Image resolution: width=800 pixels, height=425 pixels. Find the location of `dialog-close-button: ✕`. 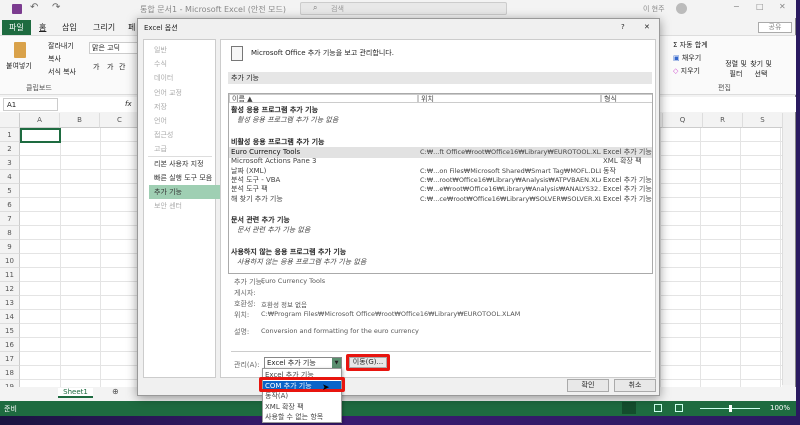

dialog-close-button: ✕ is located at coordinates (647, 27).